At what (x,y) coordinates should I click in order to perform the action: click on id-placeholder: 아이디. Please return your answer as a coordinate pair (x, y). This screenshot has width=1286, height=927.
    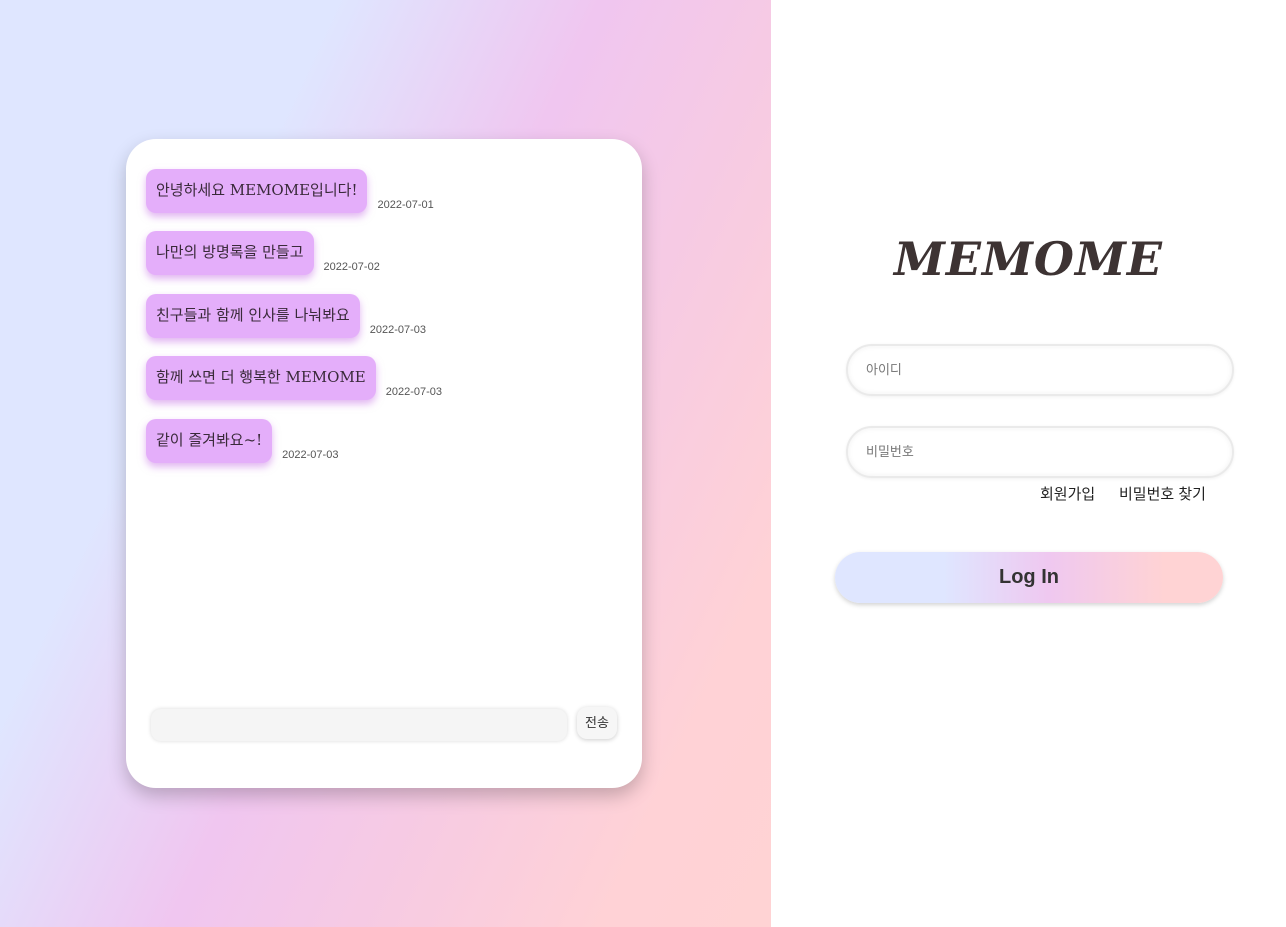
    Looking at the image, I should click on (884, 369).